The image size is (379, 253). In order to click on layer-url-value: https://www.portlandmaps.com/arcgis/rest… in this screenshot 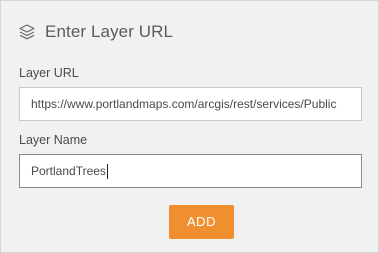, I will do `click(184, 104)`.